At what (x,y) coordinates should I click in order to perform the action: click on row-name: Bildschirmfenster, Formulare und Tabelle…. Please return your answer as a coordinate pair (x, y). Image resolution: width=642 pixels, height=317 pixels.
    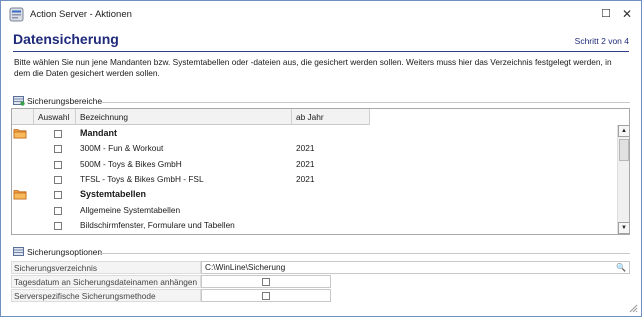
    Looking at the image, I should click on (157, 224).